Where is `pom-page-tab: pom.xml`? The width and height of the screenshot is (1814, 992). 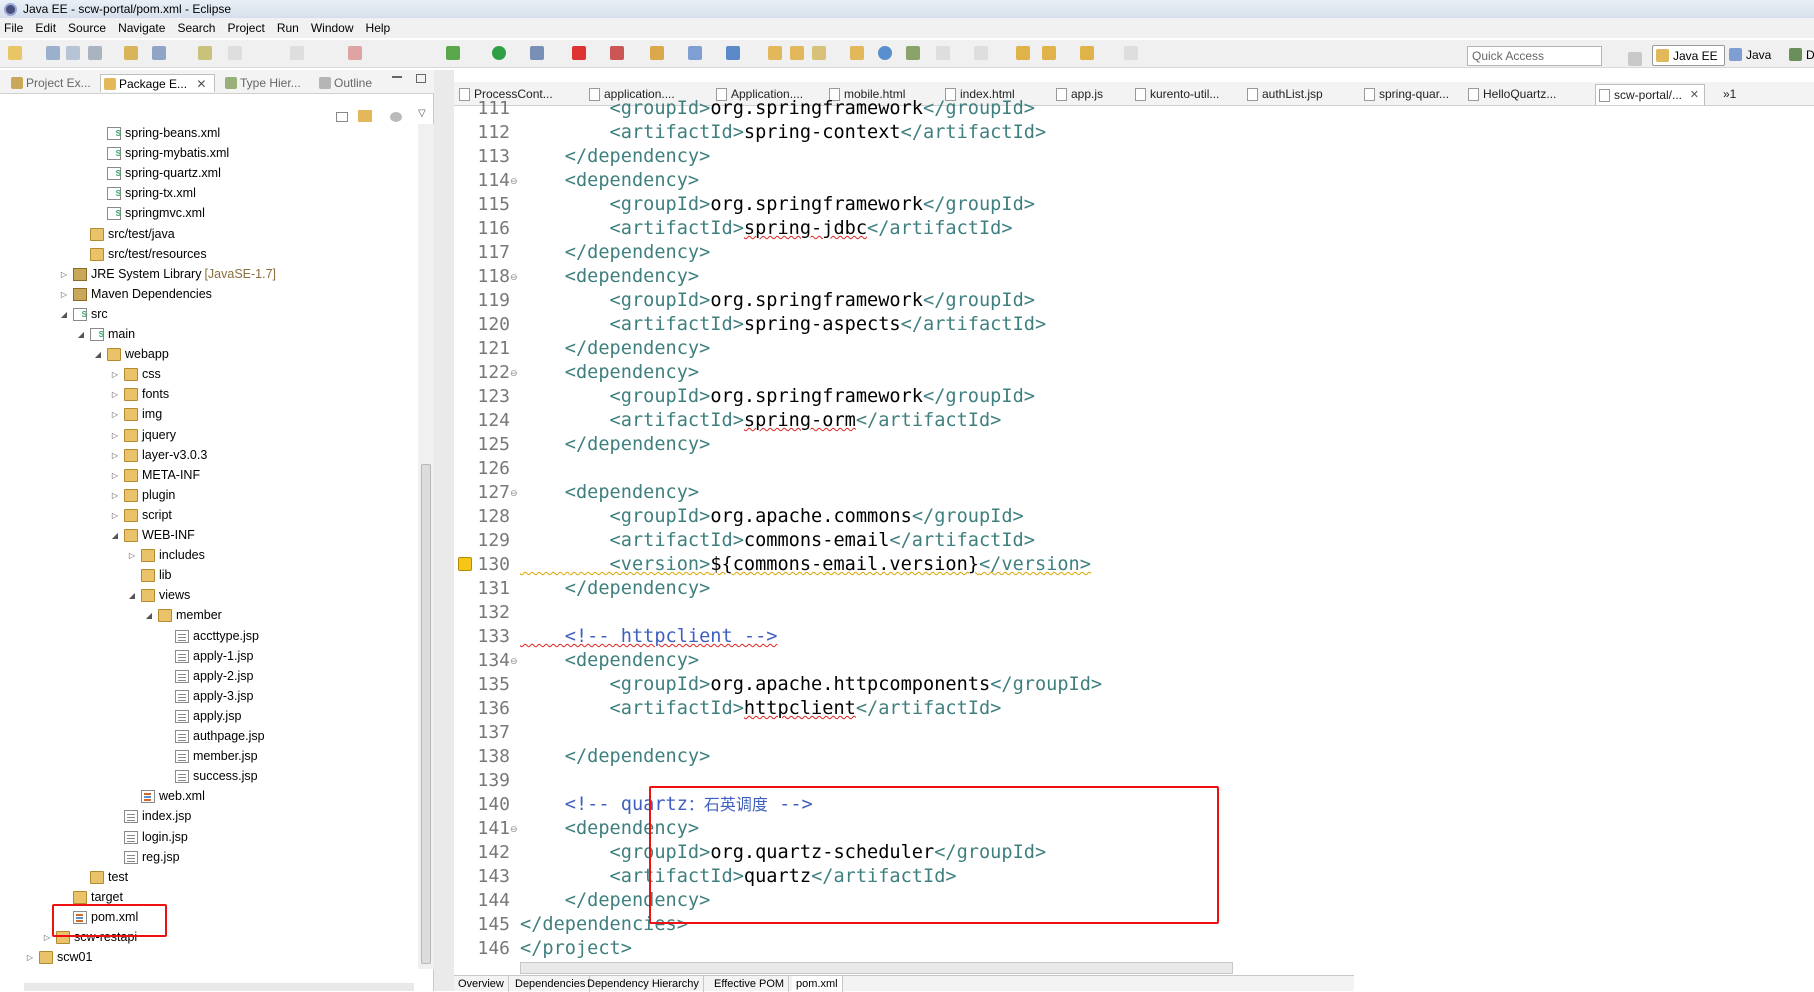 pom-page-tab: pom.xml is located at coordinates (817, 984).